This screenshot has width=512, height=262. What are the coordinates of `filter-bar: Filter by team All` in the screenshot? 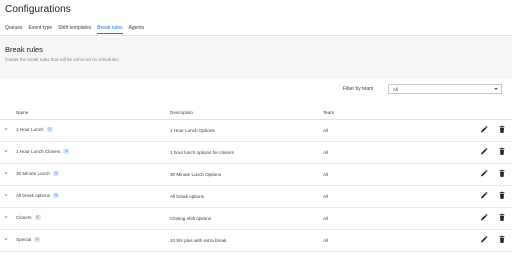 It's located at (256, 89).